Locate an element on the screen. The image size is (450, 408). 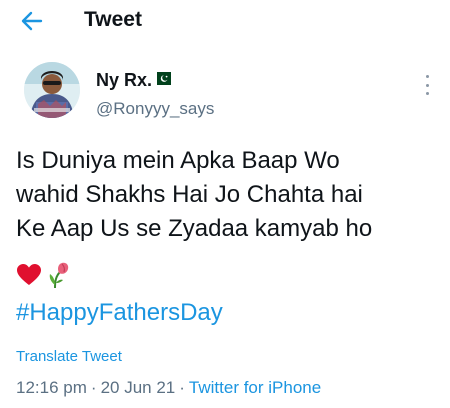
avatar is located at coordinates (52, 90).